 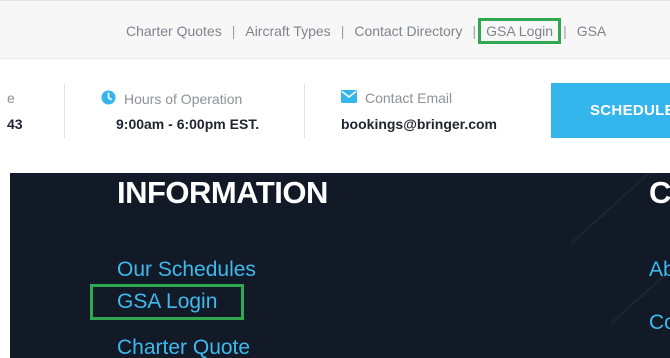 What do you see at coordinates (30, 112) in the screenshot?
I see `phone-info: e 43` at bounding box center [30, 112].